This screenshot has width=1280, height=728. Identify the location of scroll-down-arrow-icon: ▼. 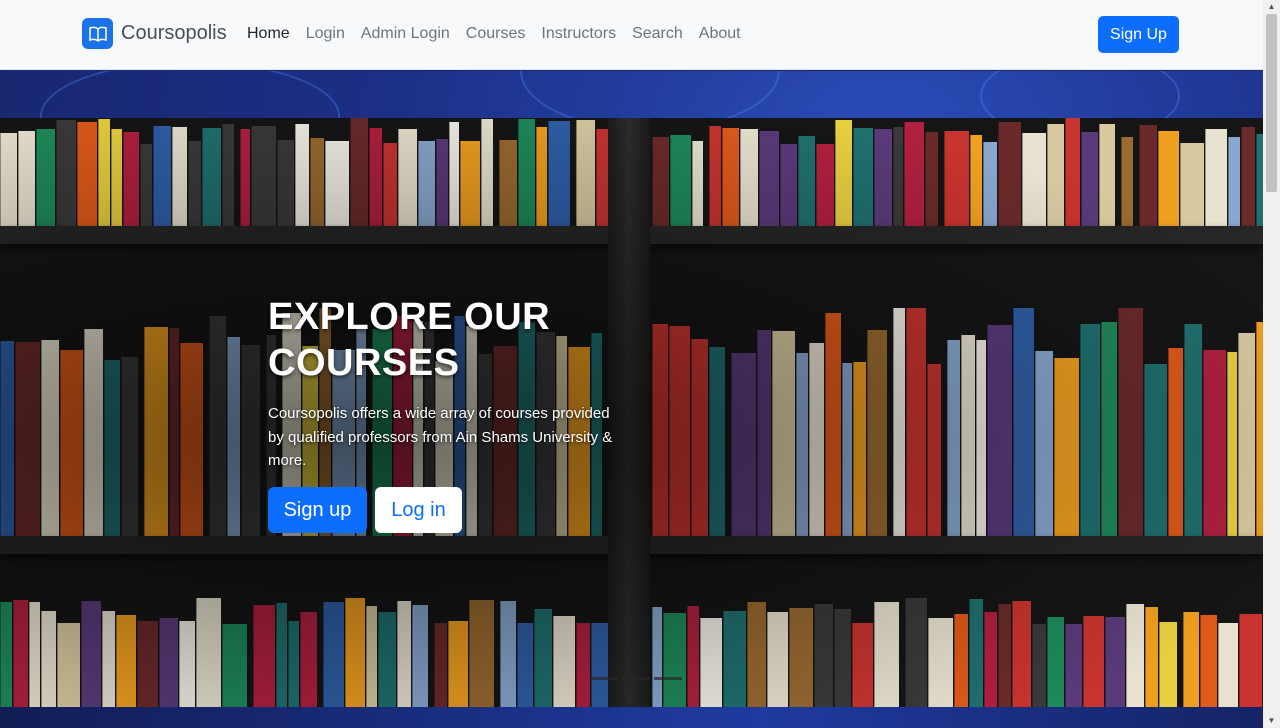
(1271, 721).